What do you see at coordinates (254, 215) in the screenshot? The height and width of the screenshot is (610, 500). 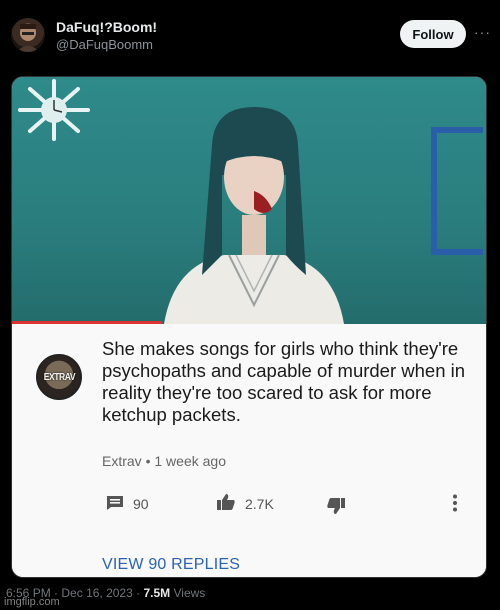 I see `person-figure` at bounding box center [254, 215].